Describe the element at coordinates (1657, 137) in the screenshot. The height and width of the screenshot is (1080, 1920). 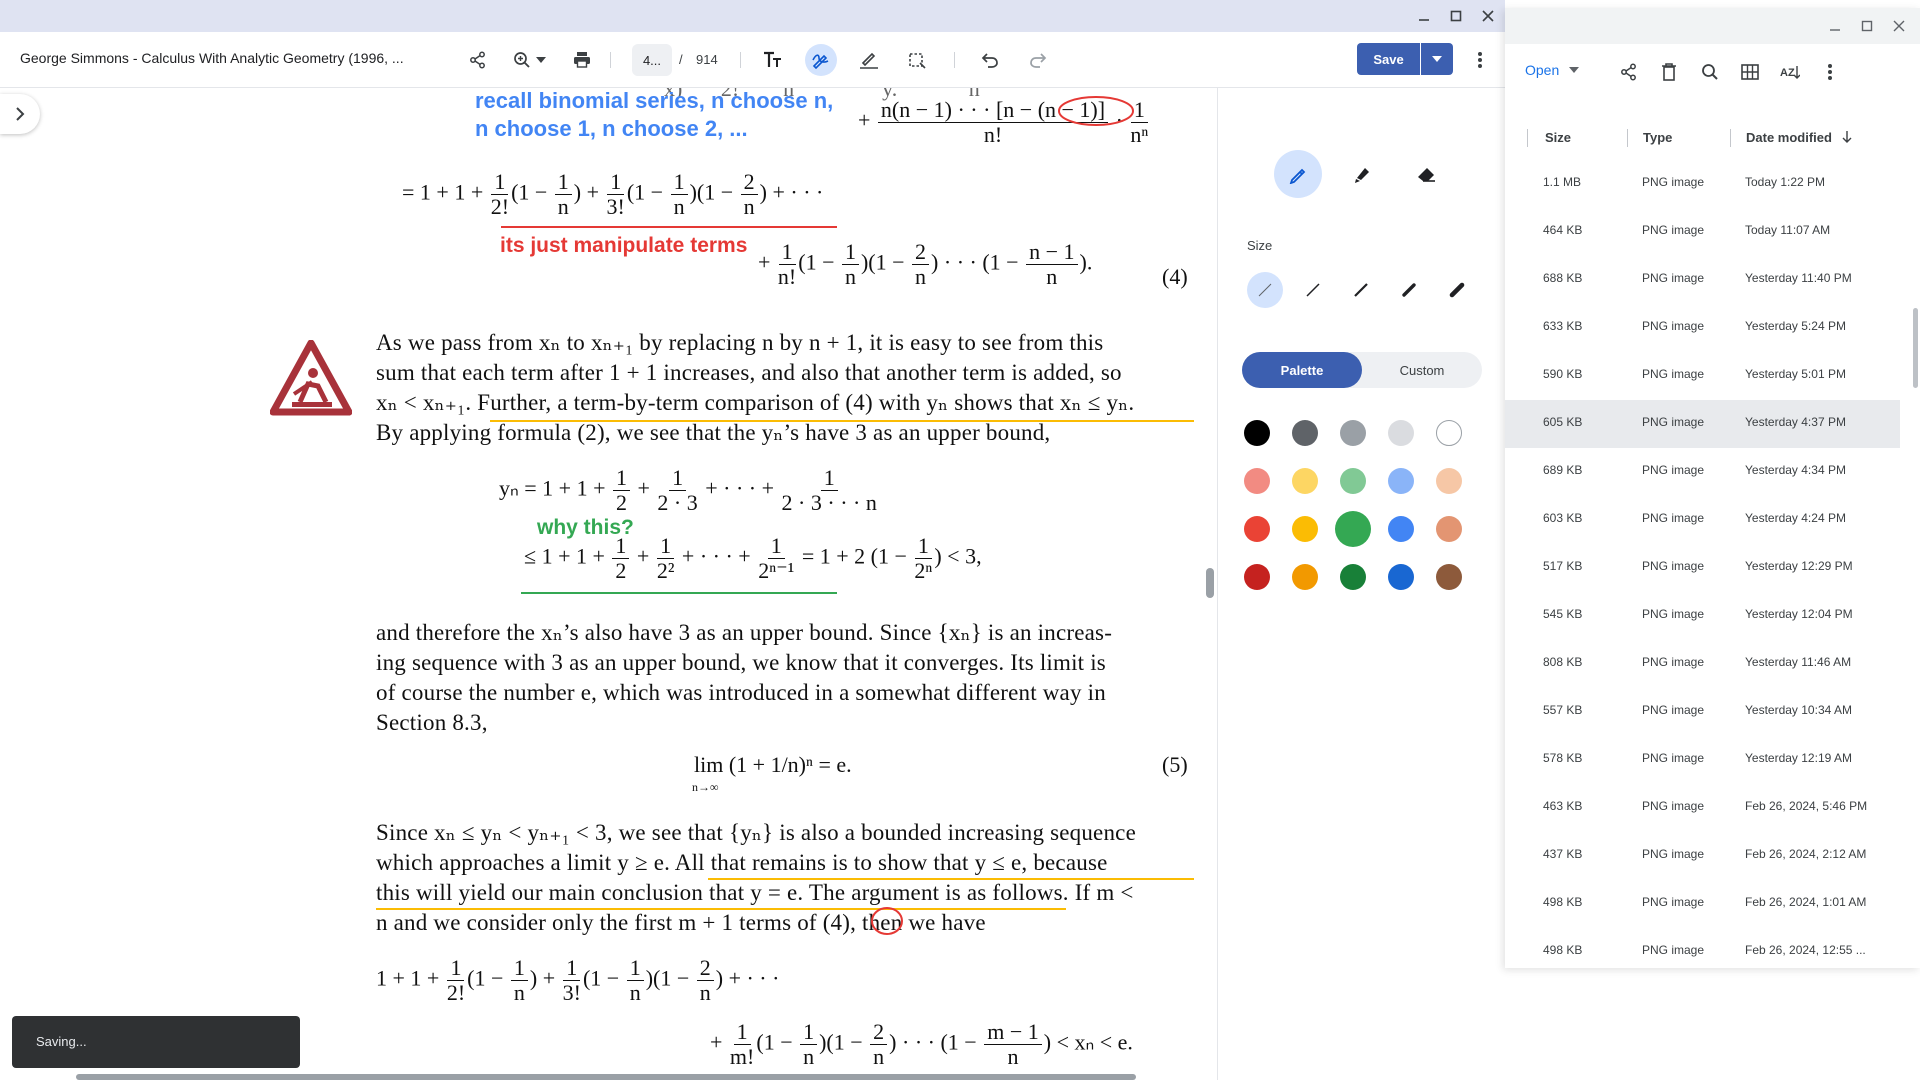
I see `column-header-type: Type` at that location.